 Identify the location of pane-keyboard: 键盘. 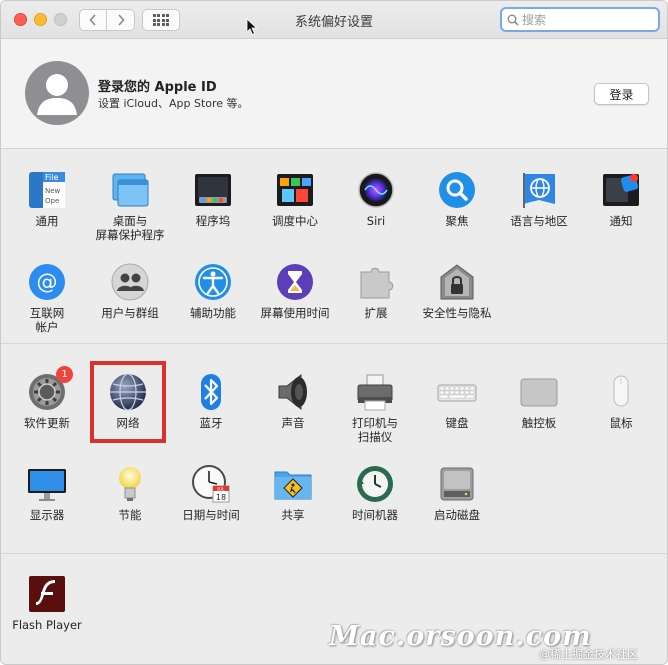
(457, 401).